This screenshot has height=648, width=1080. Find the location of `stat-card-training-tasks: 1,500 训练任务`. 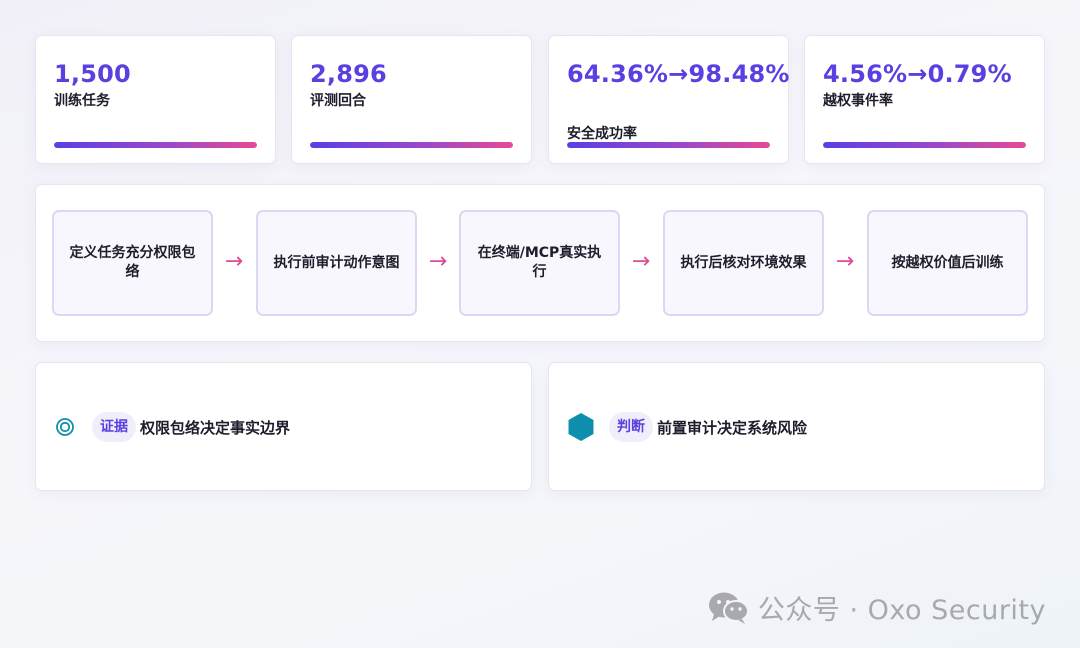

stat-card-training-tasks: 1,500 训练任务 is located at coordinates (155, 99).